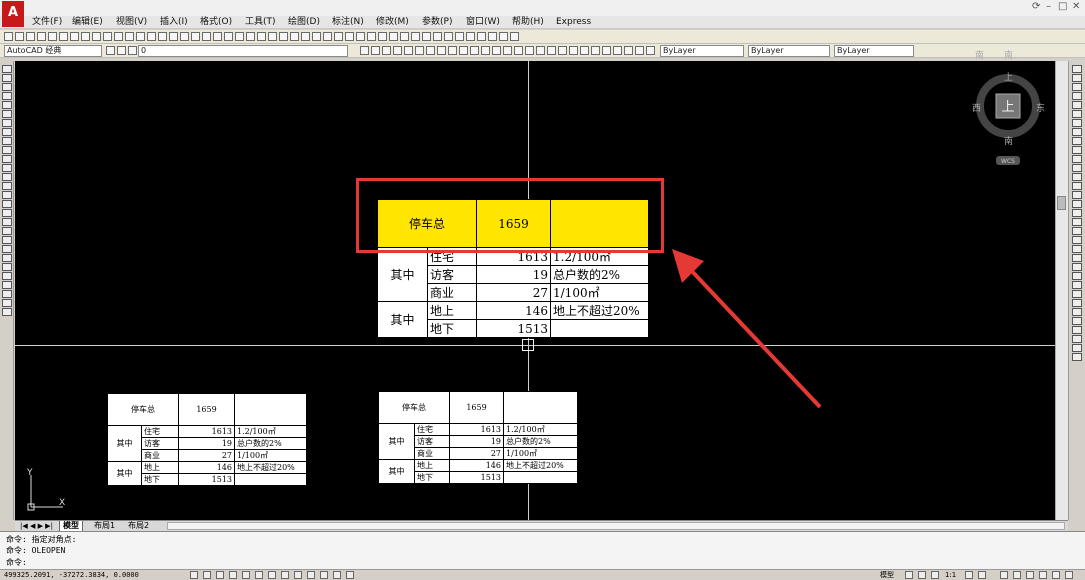 This screenshot has height=580, width=1085. I want to click on menu-parameter: 参数(P), so click(437, 22).